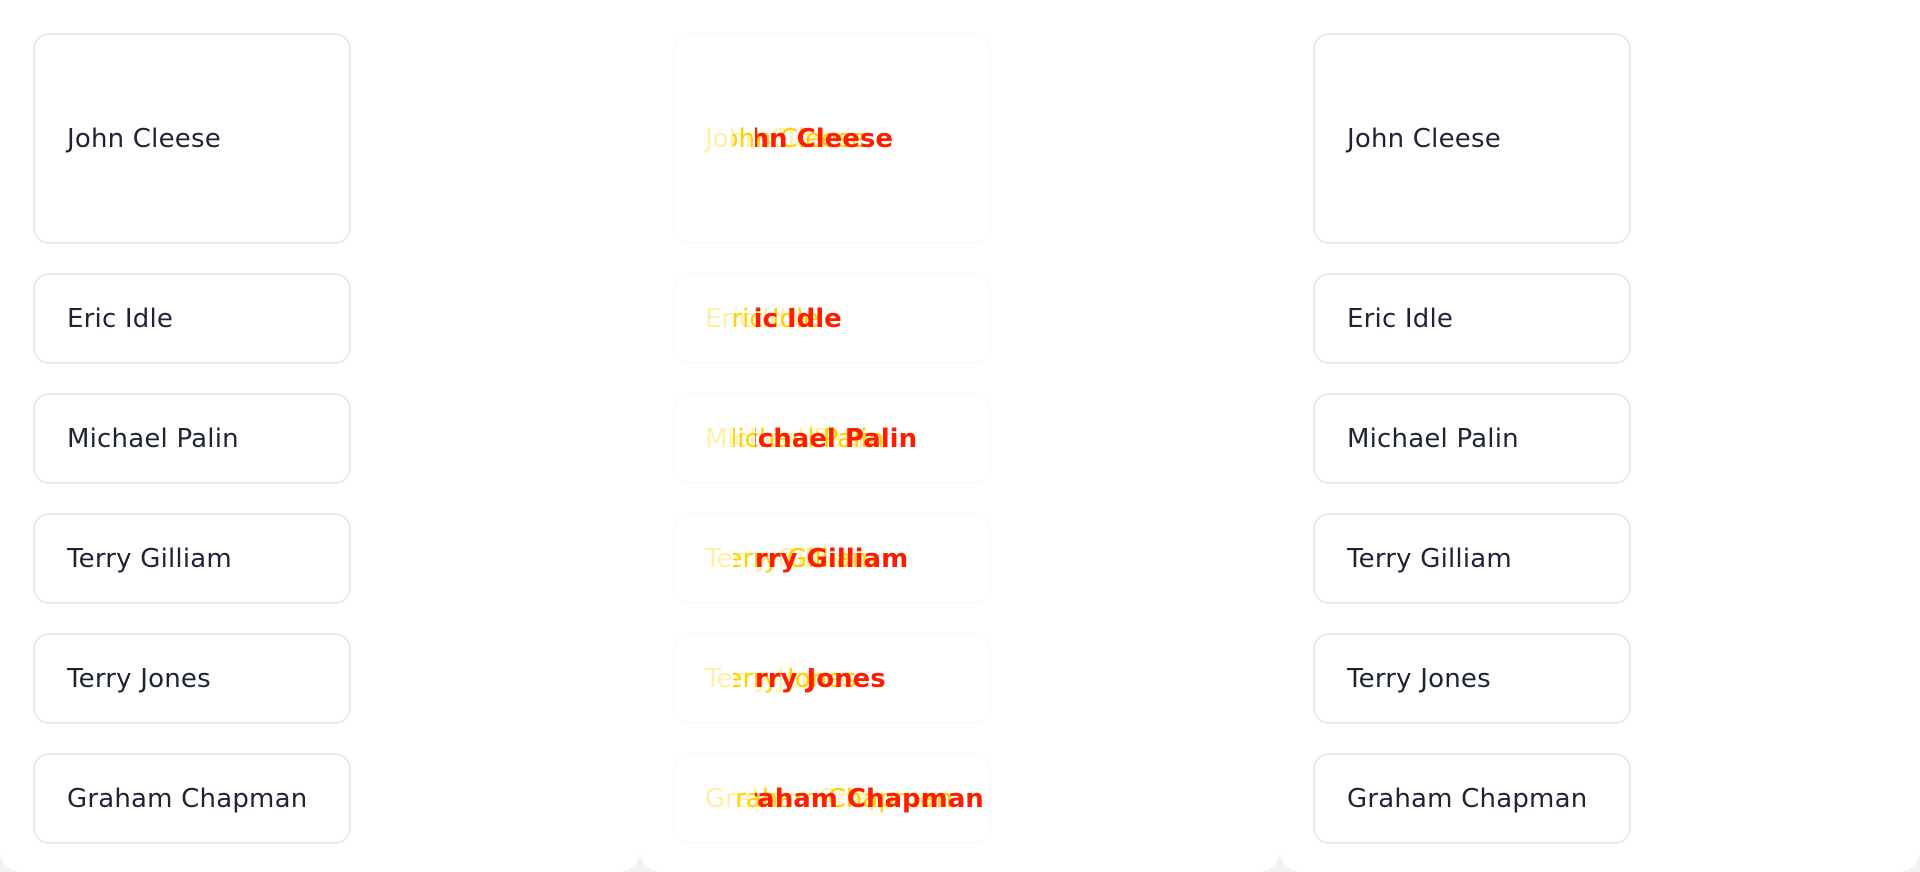 The image size is (1920, 872). Describe the element at coordinates (853, 799) in the screenshot. I see `glitch-layer-red: Graham Chapman` at that location.